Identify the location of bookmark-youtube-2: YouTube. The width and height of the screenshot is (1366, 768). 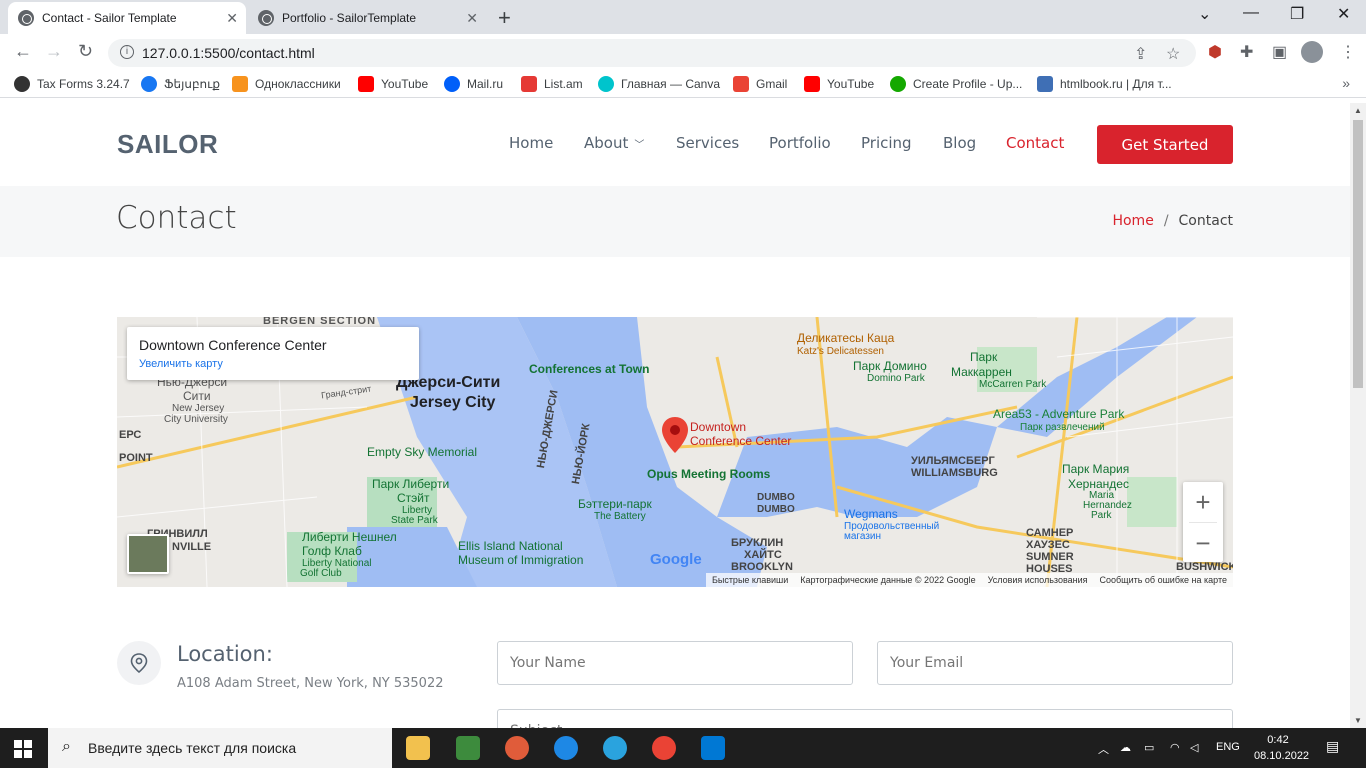
(839, 84).